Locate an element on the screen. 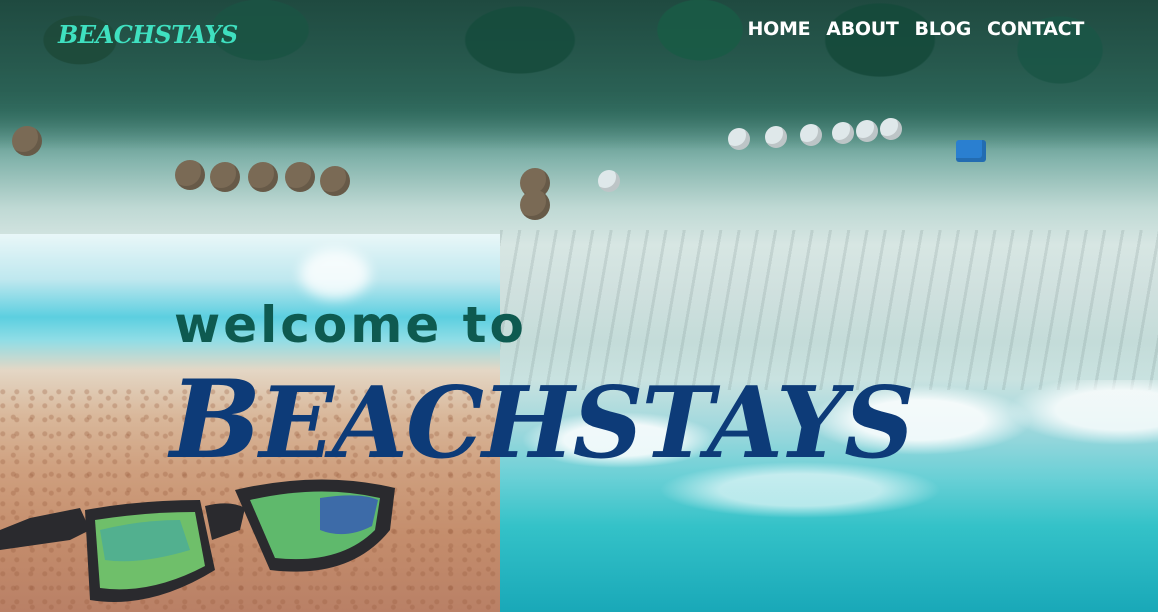 This screenshot has width=1158, height=612. nav-contact-link: CONTACT is located at coordinates (1035, 29).